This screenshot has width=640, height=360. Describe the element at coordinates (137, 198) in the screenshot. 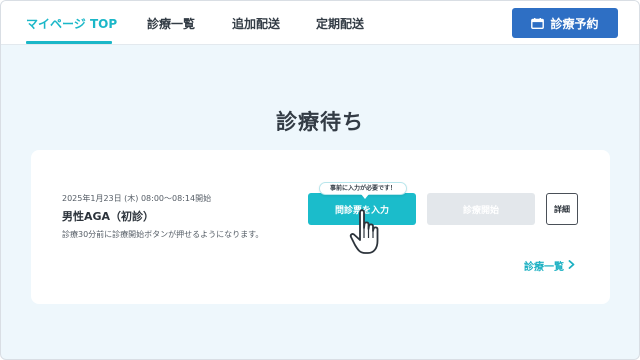

I see `appointment-datetime: 2025年1月23日 (木) 08:00〜08:14開始` at that location.